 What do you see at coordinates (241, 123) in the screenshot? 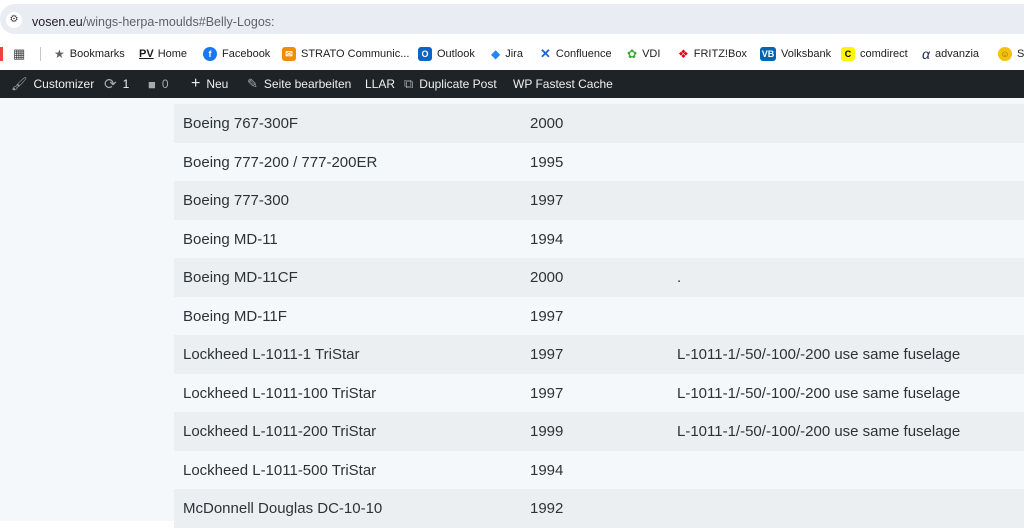
I see `cell-model: Boeing 767-300F` at bounding box center [241, 123].